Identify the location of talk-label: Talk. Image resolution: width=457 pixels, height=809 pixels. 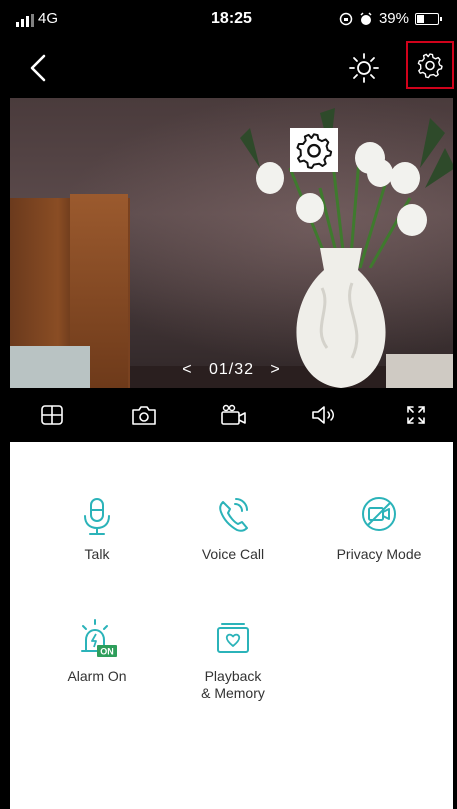
(97, 554).